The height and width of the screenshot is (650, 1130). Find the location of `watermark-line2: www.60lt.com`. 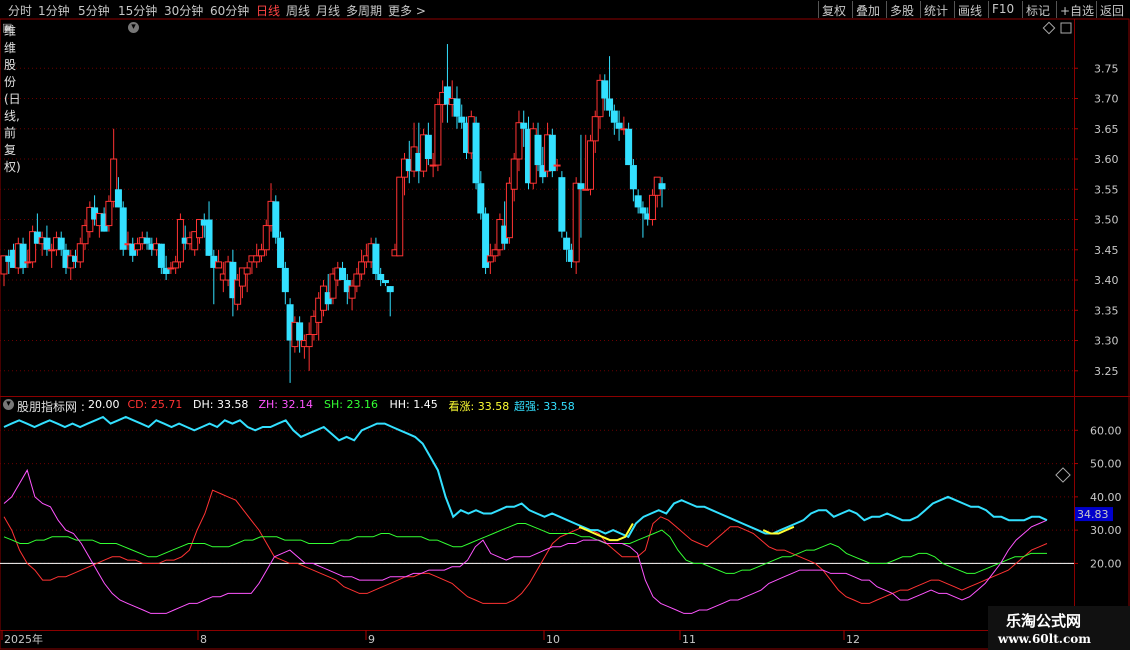

watermark-line2: www.60lt.com is located at coordinates (1044, 639).